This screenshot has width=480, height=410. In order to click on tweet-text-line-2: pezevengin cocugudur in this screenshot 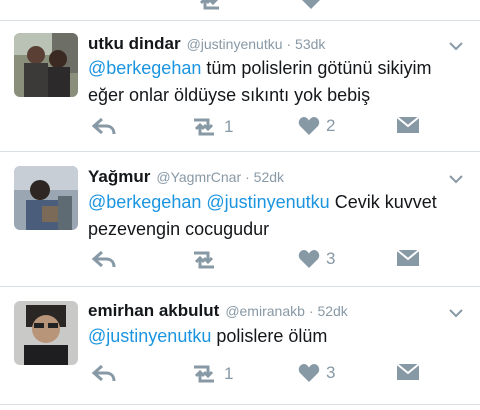, I will do `click(179, 229)`.